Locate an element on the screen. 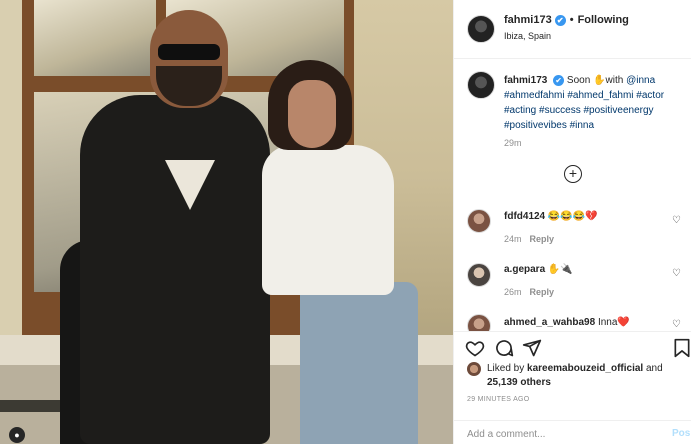  post-header: fahmi173 ✔ • Following Ibiza, Spain is located at coordinates (572, 29).